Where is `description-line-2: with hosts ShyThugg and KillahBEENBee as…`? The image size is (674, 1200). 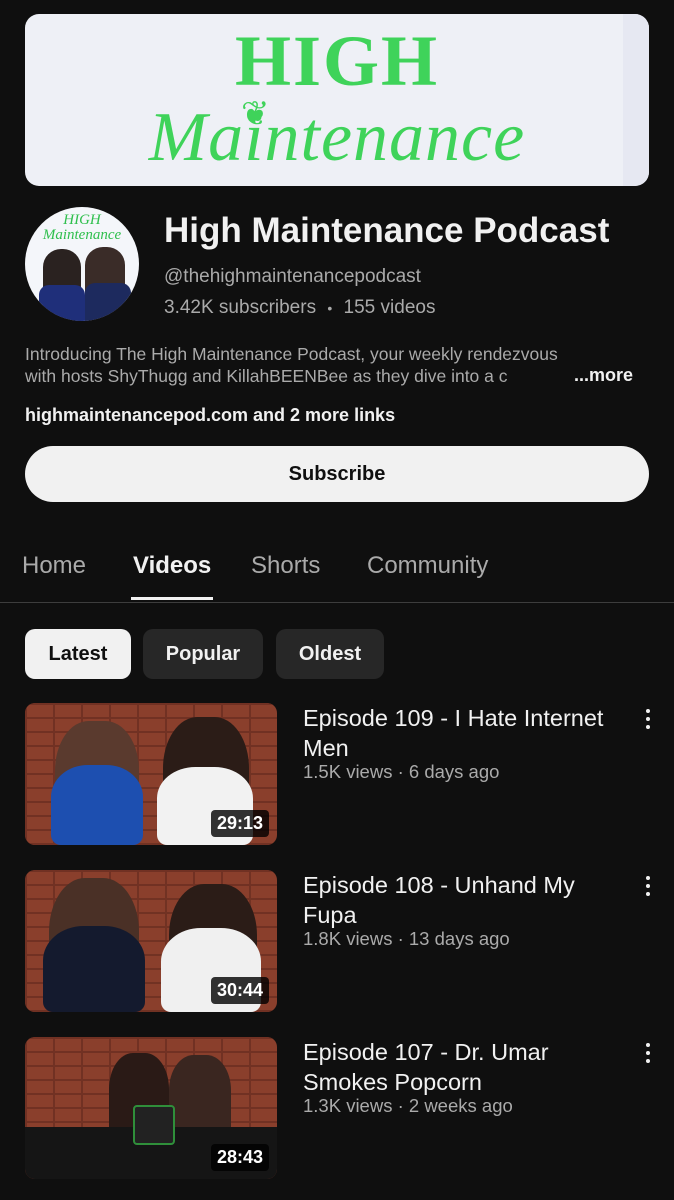
description-line-2: with hosts ShyThugg and KillahBEENBee as… is located at coordinates (266, 376).